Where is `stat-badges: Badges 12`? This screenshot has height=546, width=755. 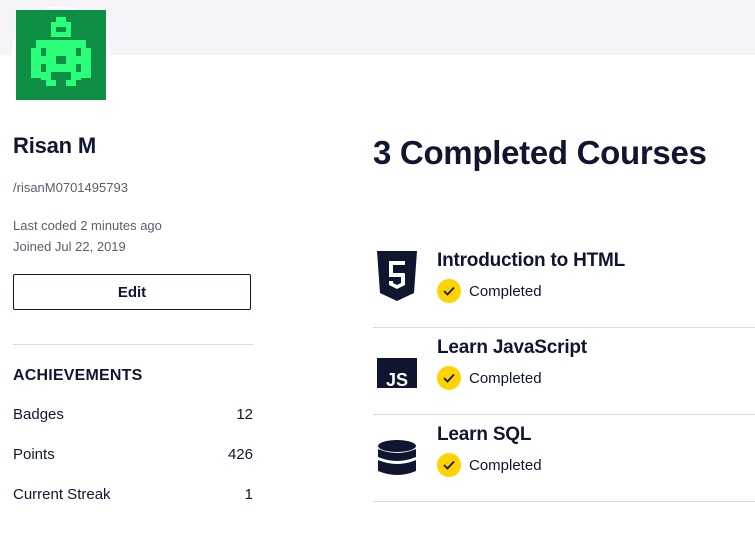 stat-badges: Badges 12 is located at coordinates (133, 414).